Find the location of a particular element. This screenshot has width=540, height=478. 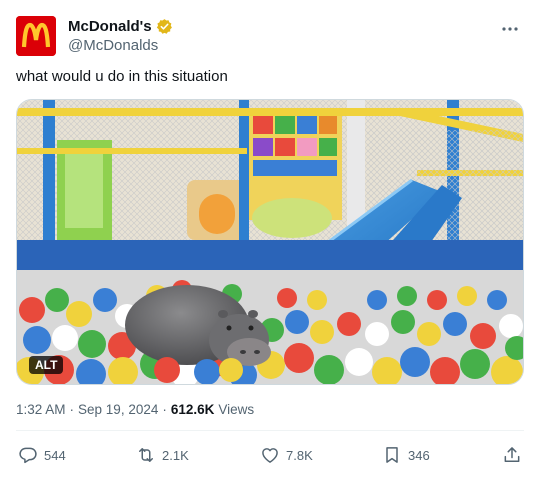

share-icon is located at coordinates (512, 454).